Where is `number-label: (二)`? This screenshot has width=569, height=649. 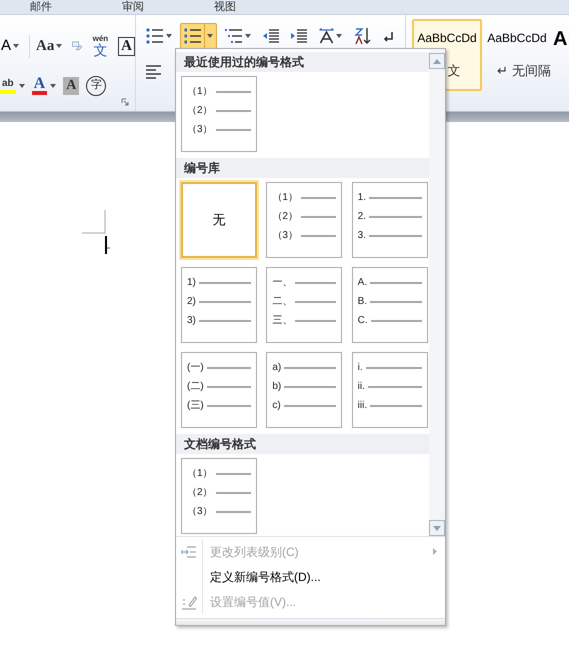 number-label: (二) is located at coordinates (195, 387).